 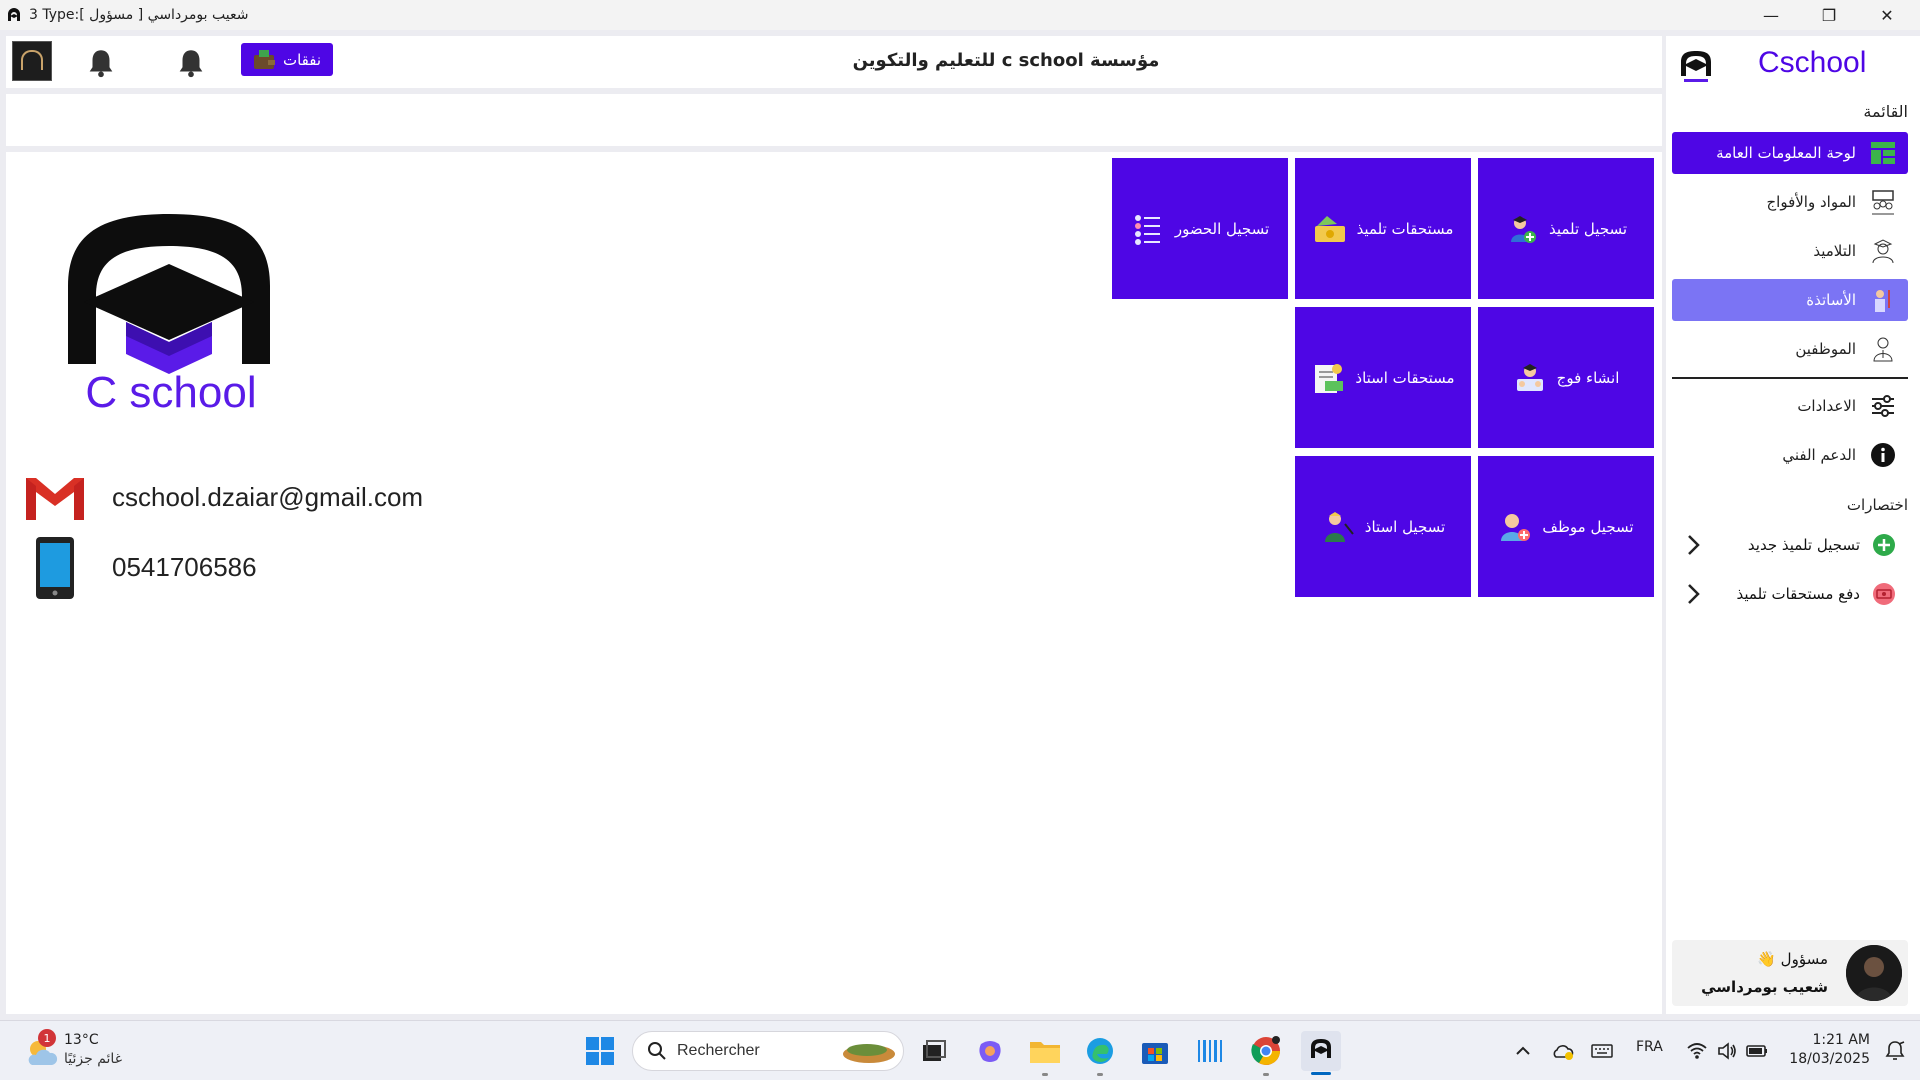 What do you see at coordinates (1887, 15) in the screenshot?
I see `close-button: ✕` at bounding box center [1887, 15].